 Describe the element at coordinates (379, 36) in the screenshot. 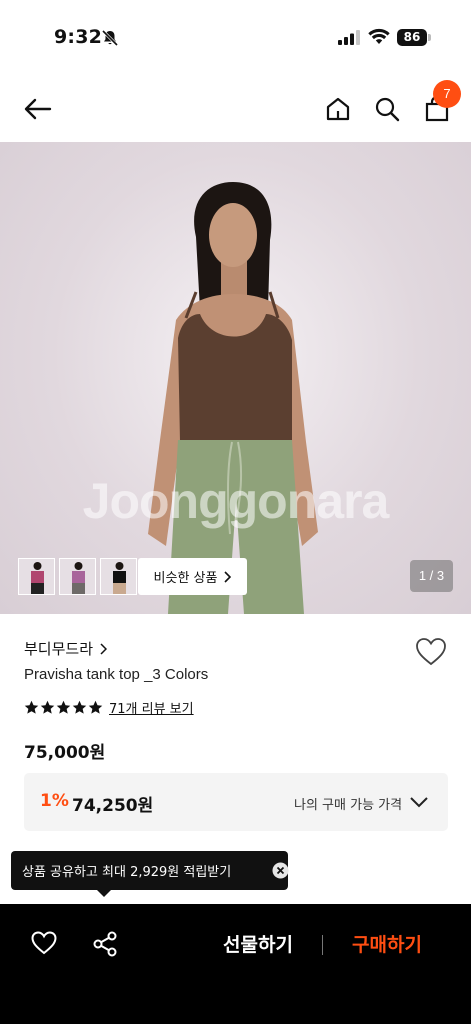

I see `wifi-icon` at that location.